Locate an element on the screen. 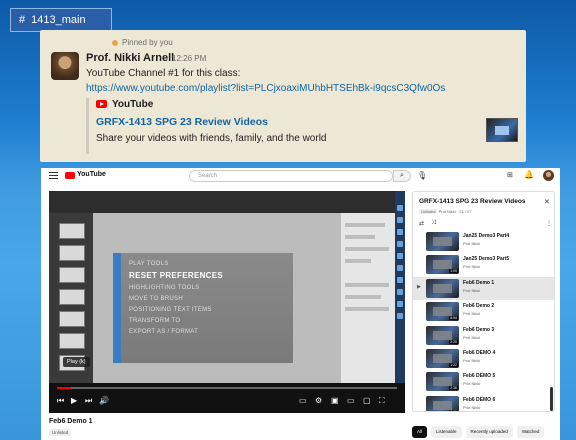 The height and width of the screenshot is (440, 576). next-icon: ⏭ is located at coordinates (88, 401).